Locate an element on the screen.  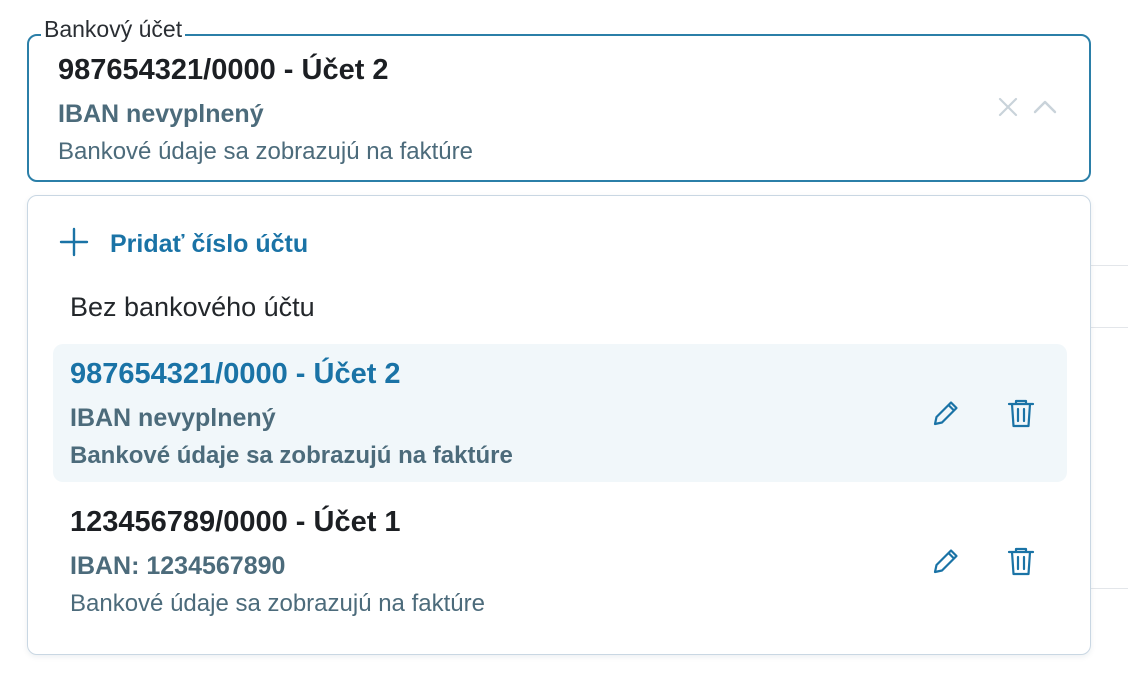
chevron-up-icon is located at coordinates (1045, 107).